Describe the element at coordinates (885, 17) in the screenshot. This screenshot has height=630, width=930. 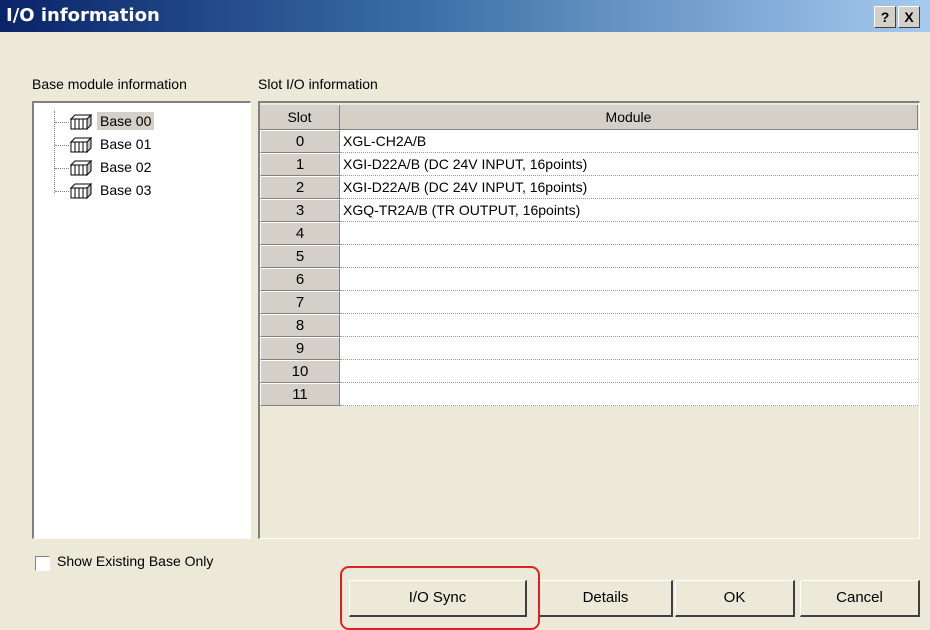
I see `help-button: ?` at that location.